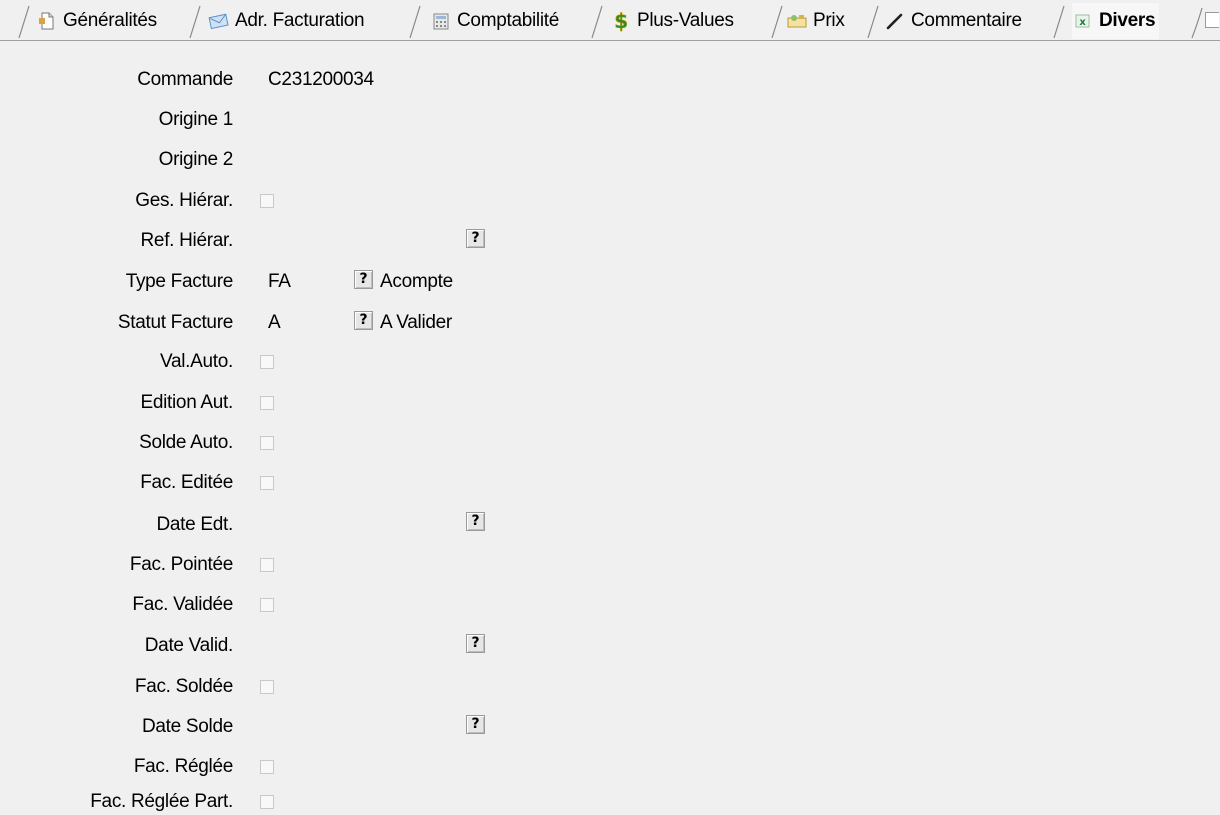 Image resolution: width=1220 pixels, height=815 pixels. What do you see at coordinates (267, 802) in the screenshot?
I see `fac-reglee-part-checkbox` at bounding box center [267, 802].